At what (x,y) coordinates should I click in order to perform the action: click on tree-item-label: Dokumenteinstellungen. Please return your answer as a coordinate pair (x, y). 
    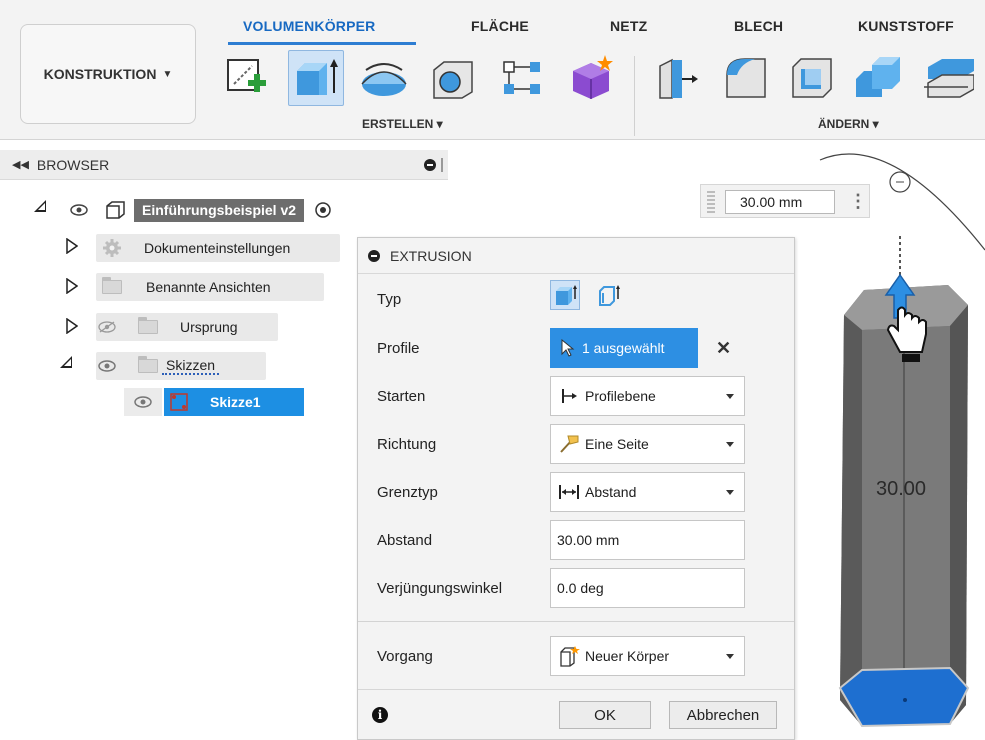
    Looking at the image, I should click on (217, 248).